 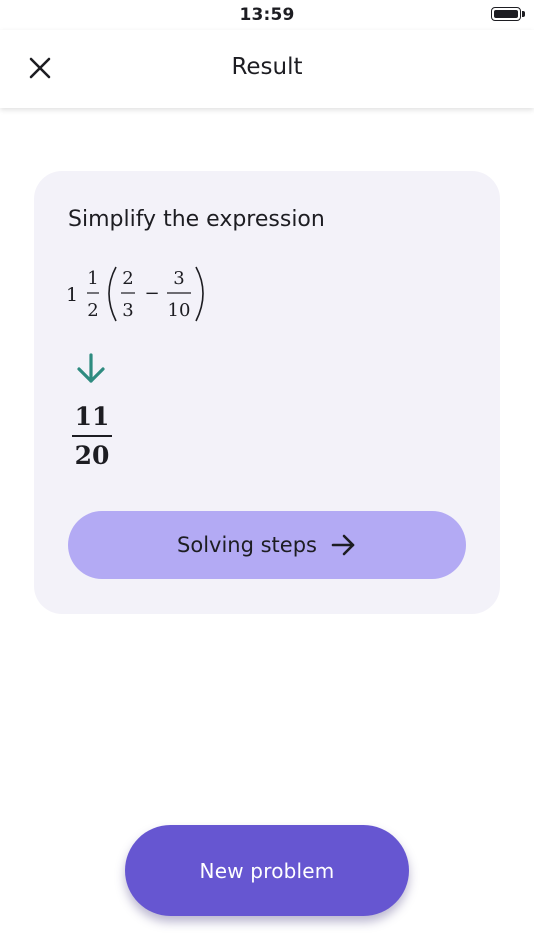 I want to click on right-paren, so click(x=199, y=294).